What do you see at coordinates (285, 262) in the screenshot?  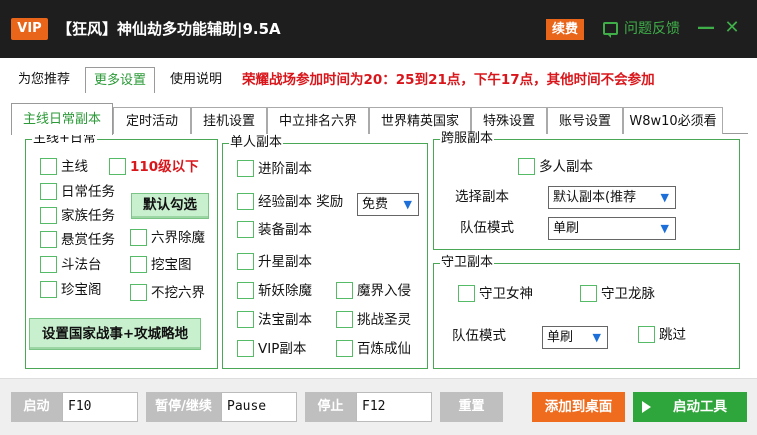 I see `upgrade-dungeon-label: 升星副本` at bounding box center [285, 262].